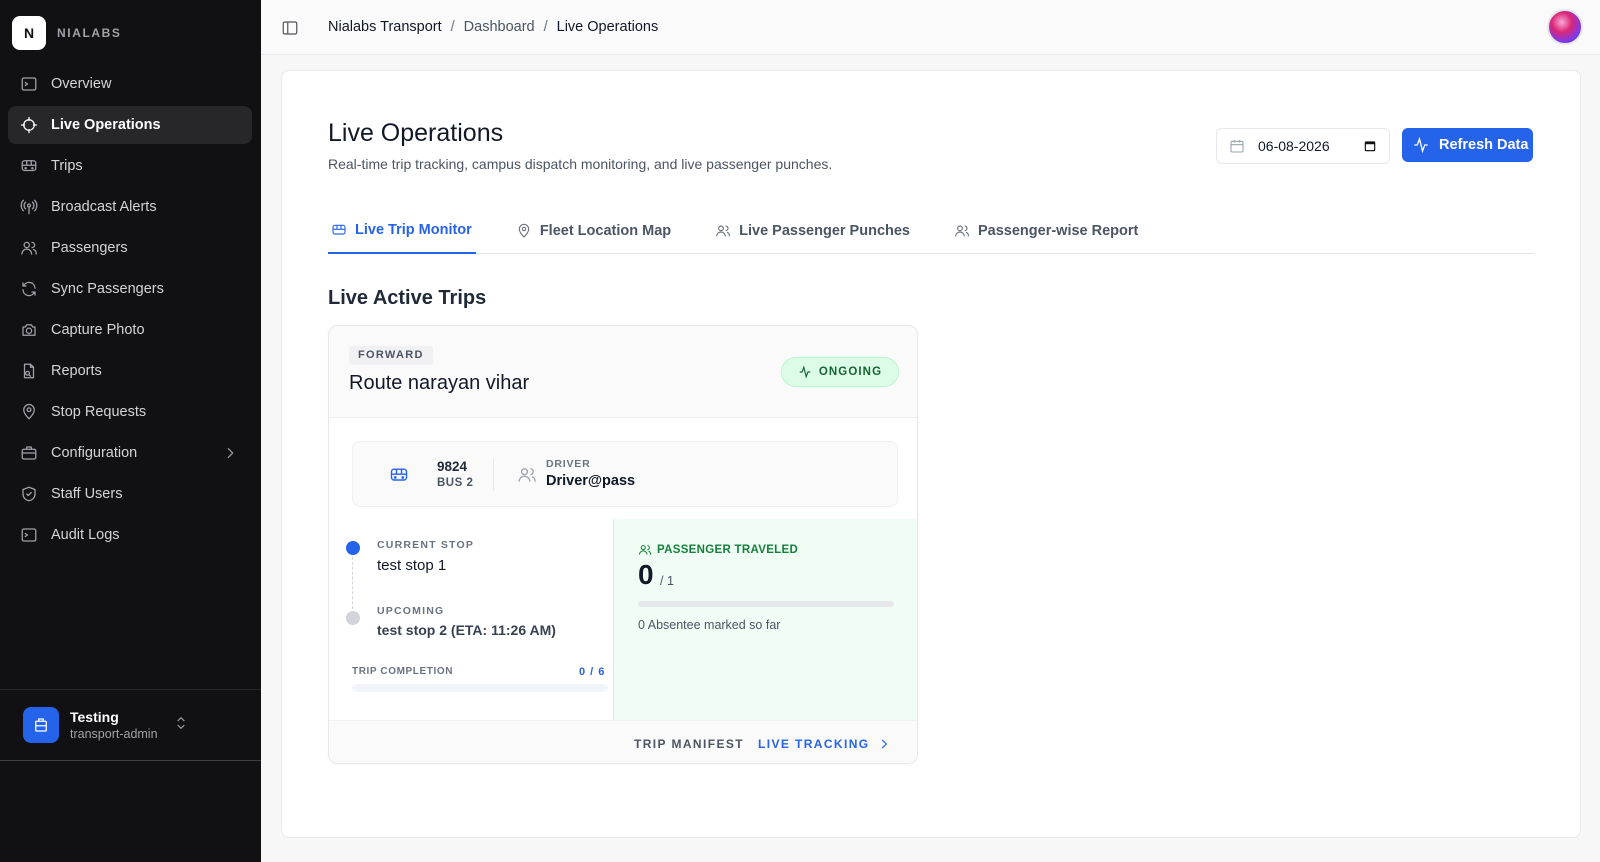  Describe the element at coordinates (130, 248) in the screenshot. I see `sidebar-item-passengers: Passengers` at that location.